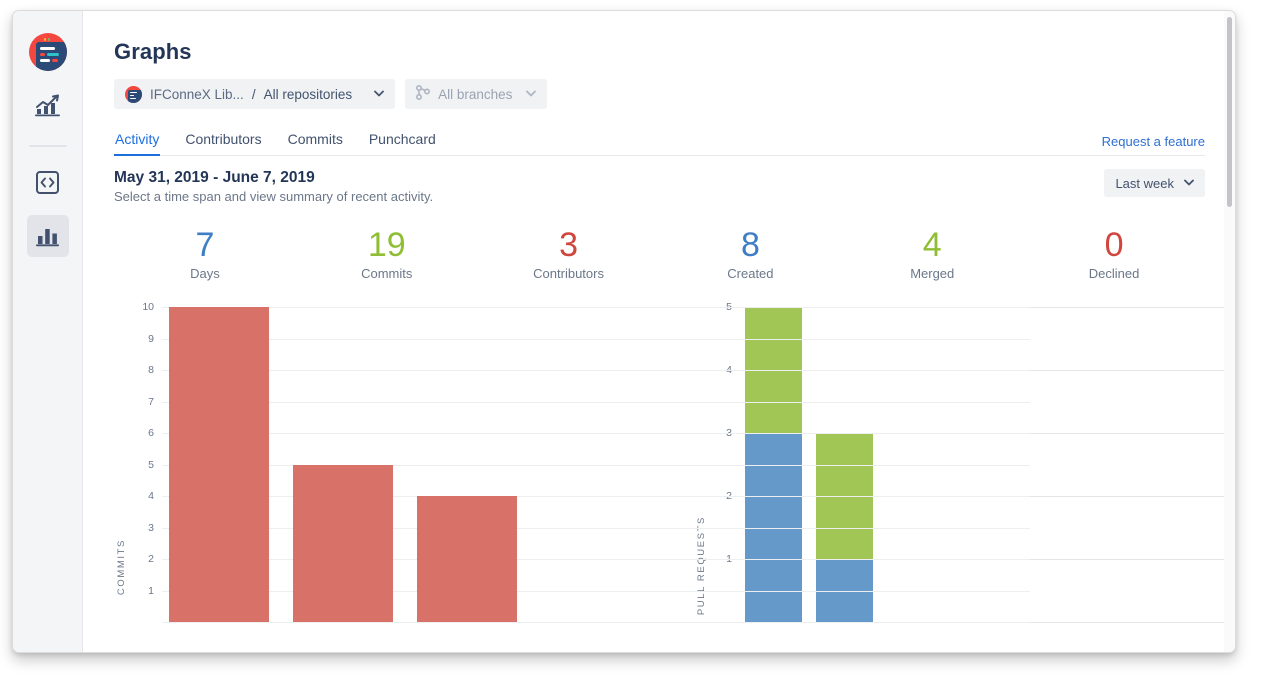 This screenshot has height=680, width=1265. Describe the element at coordinates (151, 401) in the screenshot. I see `y-axis-tick: 7` at that location.